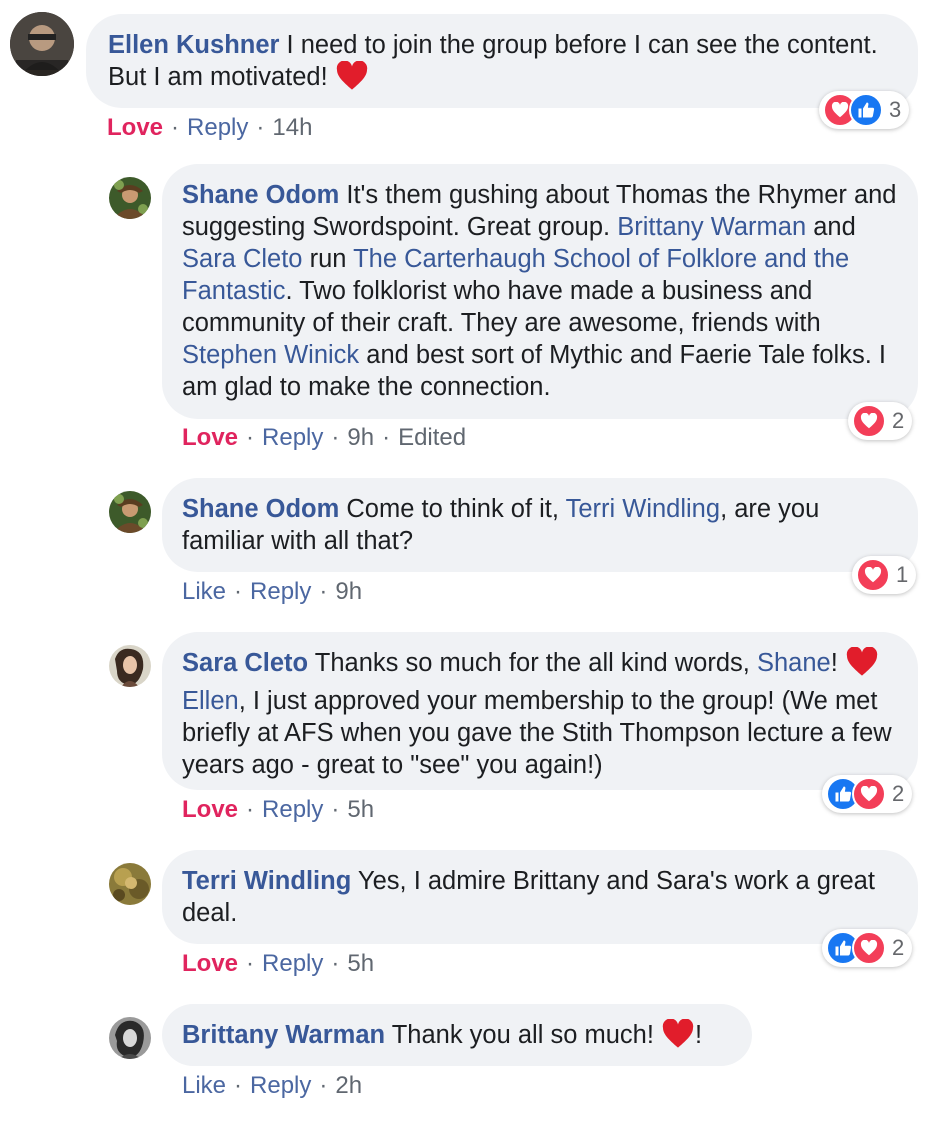 The height and width of the screenshot is (1121, 946). Describe the element at coordinates (193, 45) in the screenshot. I see `comment-author: Ellen Kushner` at that location.